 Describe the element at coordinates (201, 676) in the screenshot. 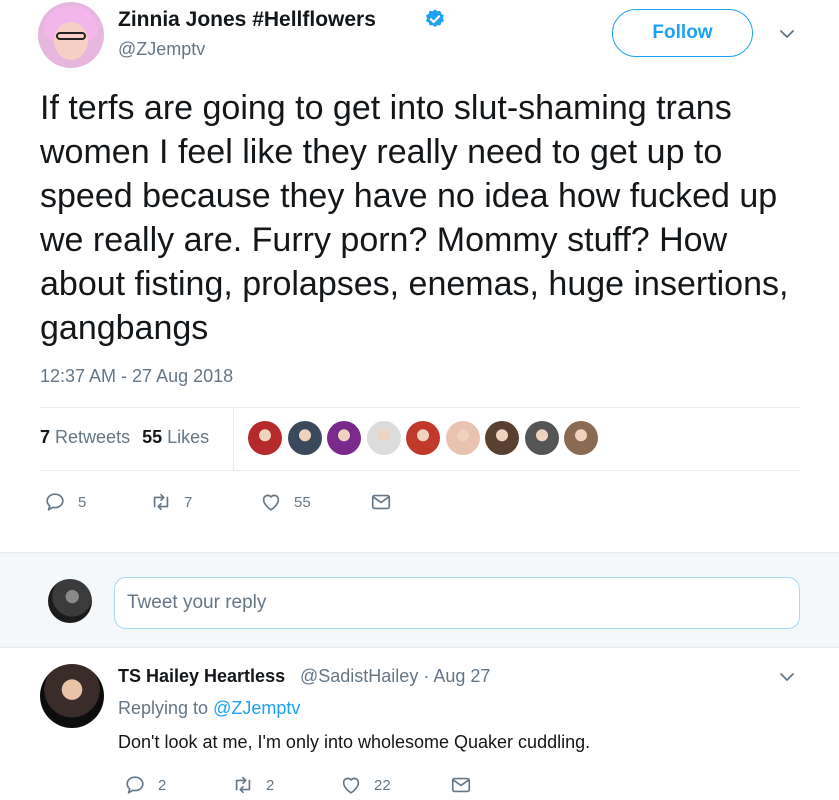

I see `reply-author-display-name: TS Hailey Heartless` at that location.